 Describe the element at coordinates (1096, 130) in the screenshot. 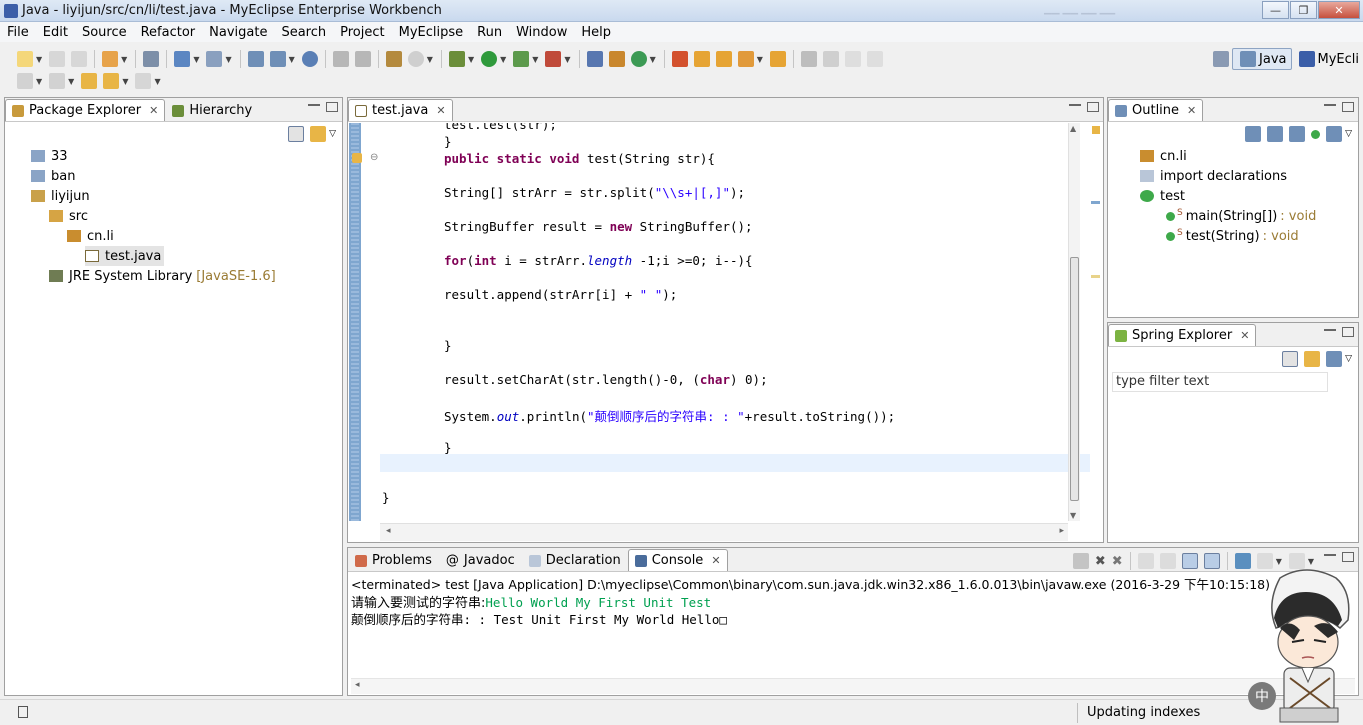

I see `overview-warning-icon` at that location.